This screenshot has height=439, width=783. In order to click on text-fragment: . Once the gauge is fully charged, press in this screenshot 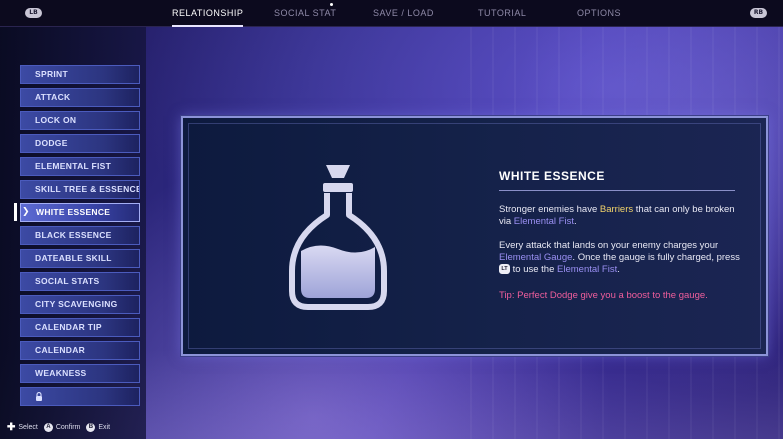, I will do `click(656, 257)`.